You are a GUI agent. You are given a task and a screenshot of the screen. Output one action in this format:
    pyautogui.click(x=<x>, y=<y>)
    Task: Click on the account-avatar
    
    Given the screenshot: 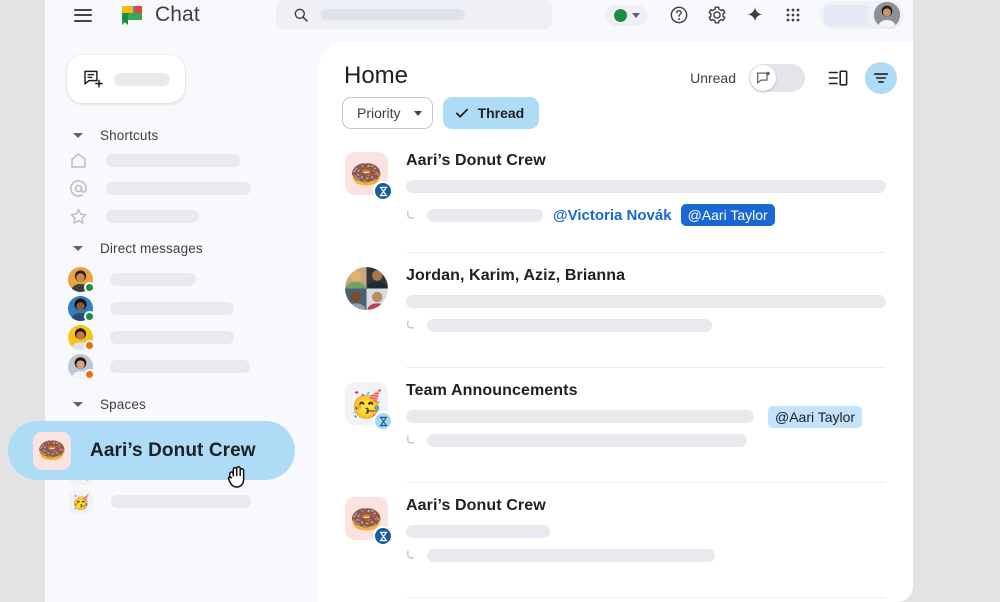 What is the action you would take?
    pyautogui.click(x=887, y=15)
    